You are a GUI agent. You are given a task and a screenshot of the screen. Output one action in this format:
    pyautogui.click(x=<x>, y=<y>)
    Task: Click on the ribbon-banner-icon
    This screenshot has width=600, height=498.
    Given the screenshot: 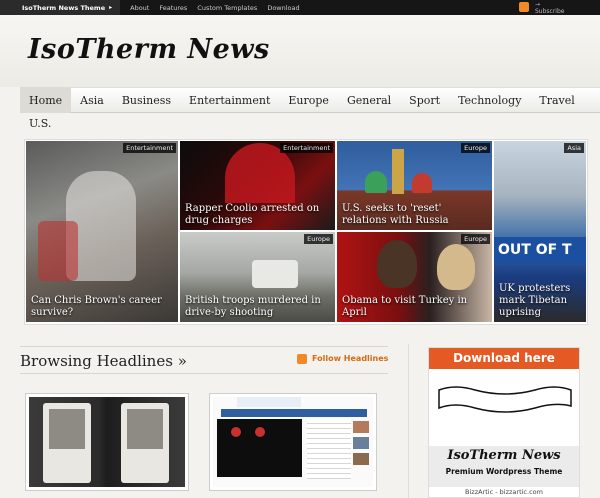 What is the action you would take?
    pyautogui.click(x=505, y=399)
    